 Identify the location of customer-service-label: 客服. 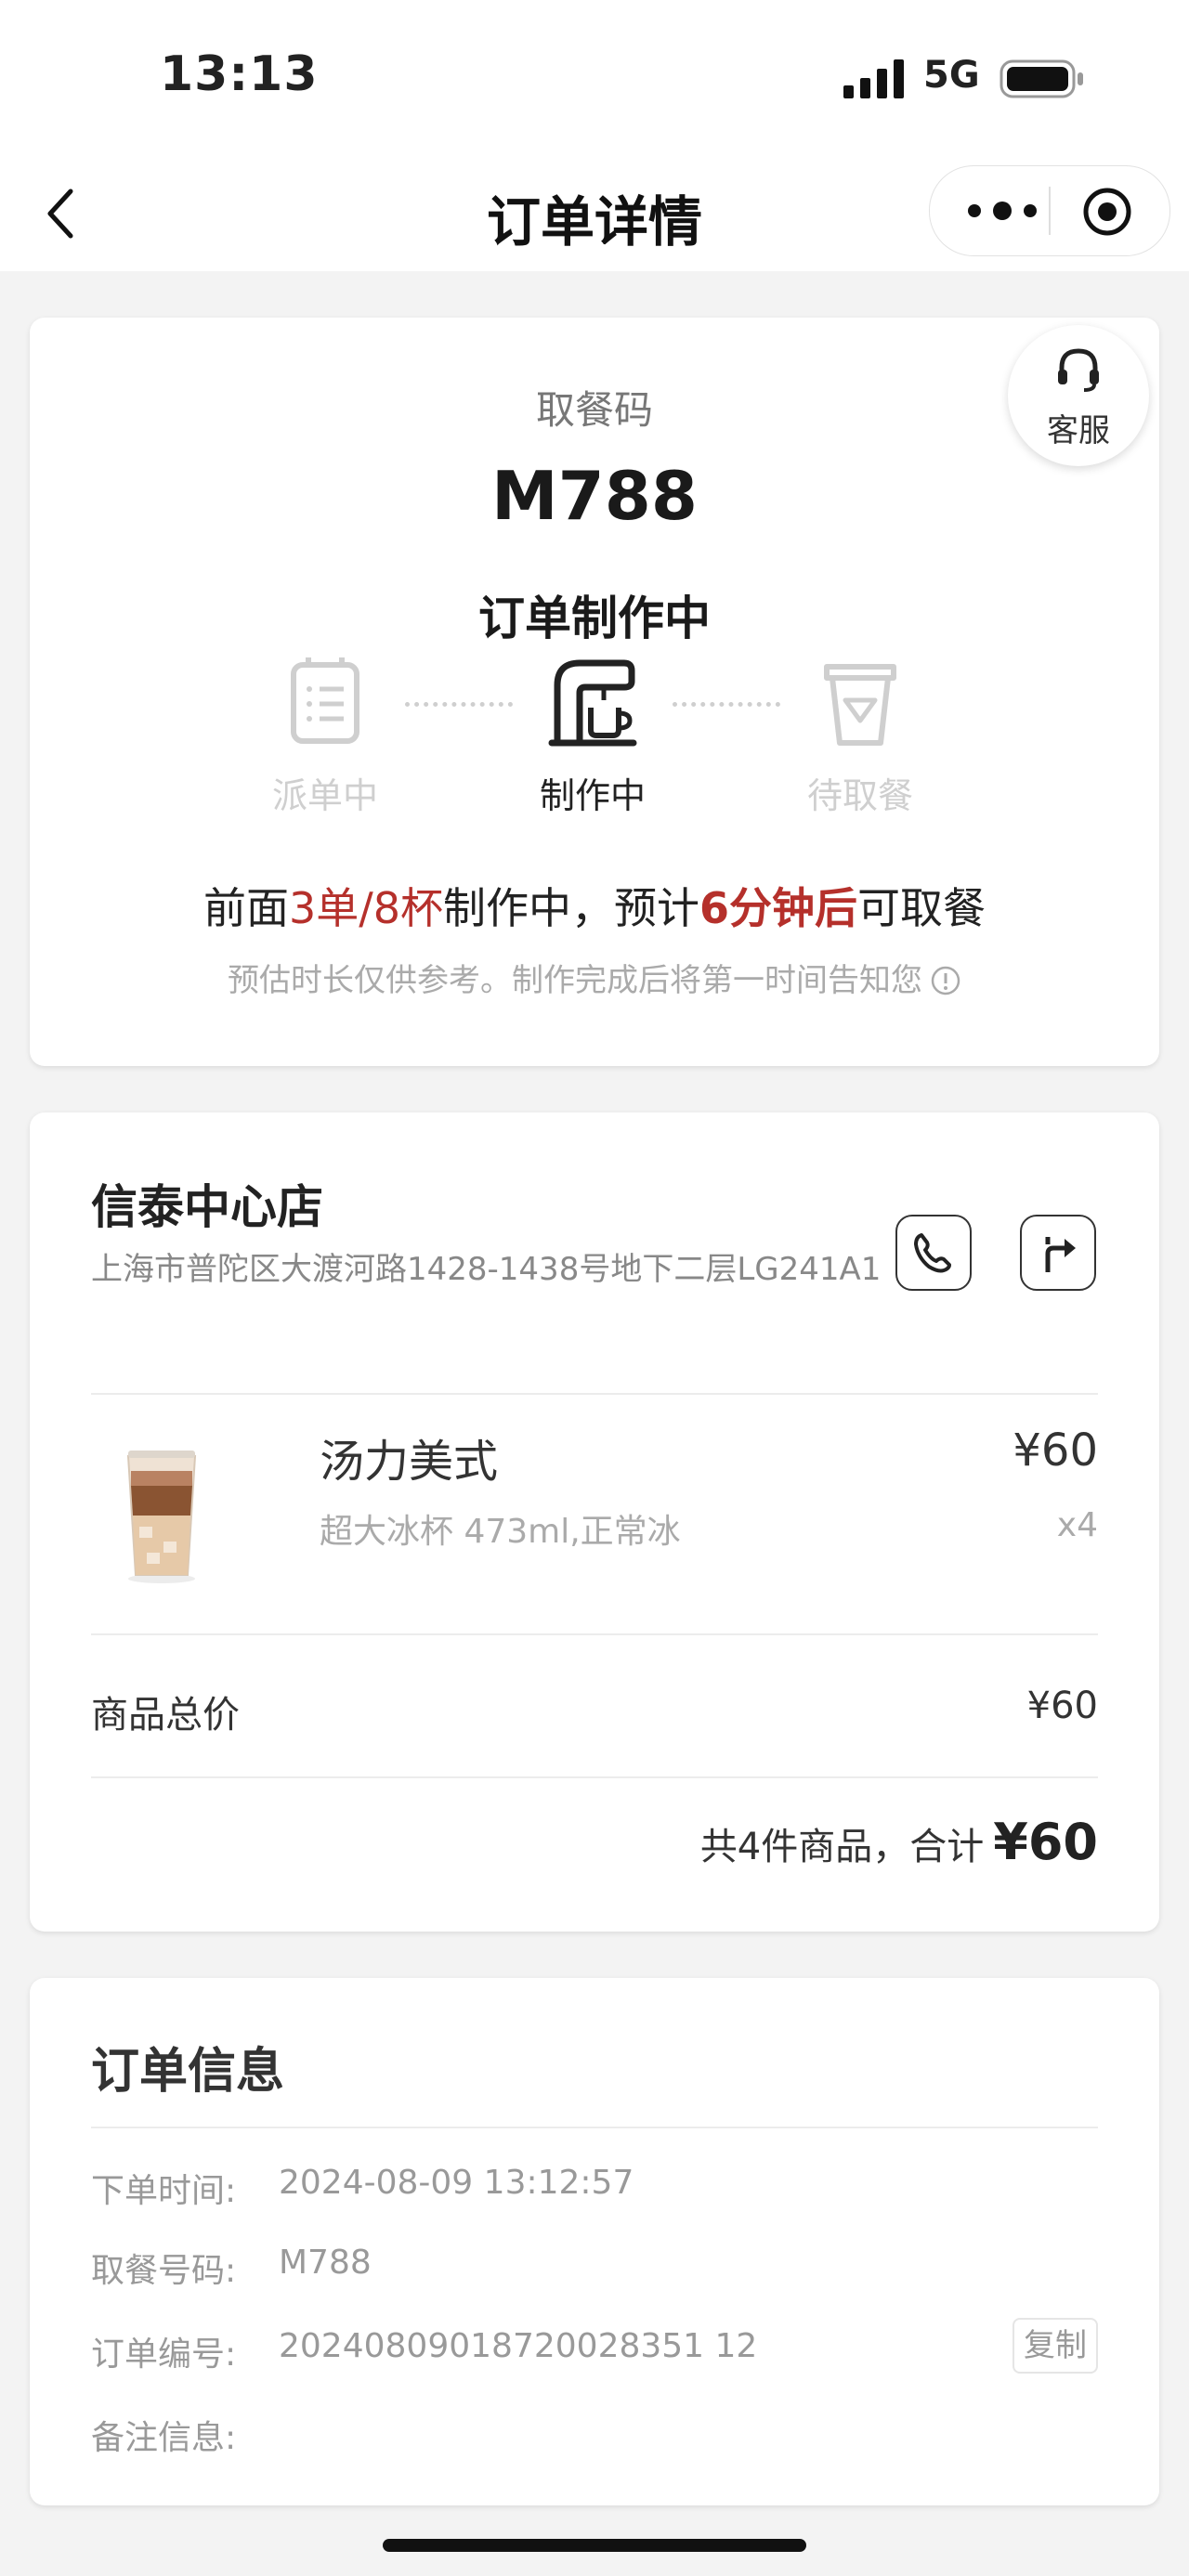
(1079, 430).